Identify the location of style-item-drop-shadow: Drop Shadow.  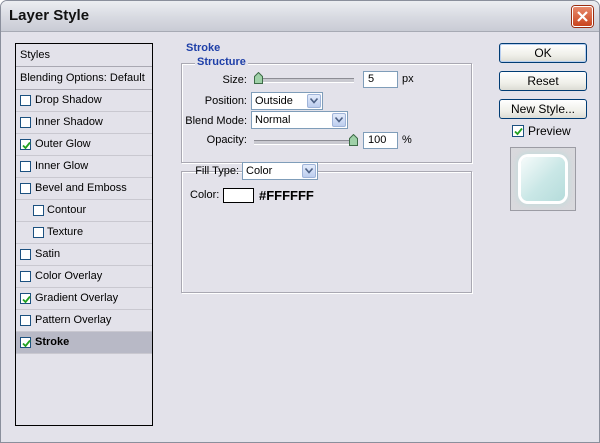
(84, 101).